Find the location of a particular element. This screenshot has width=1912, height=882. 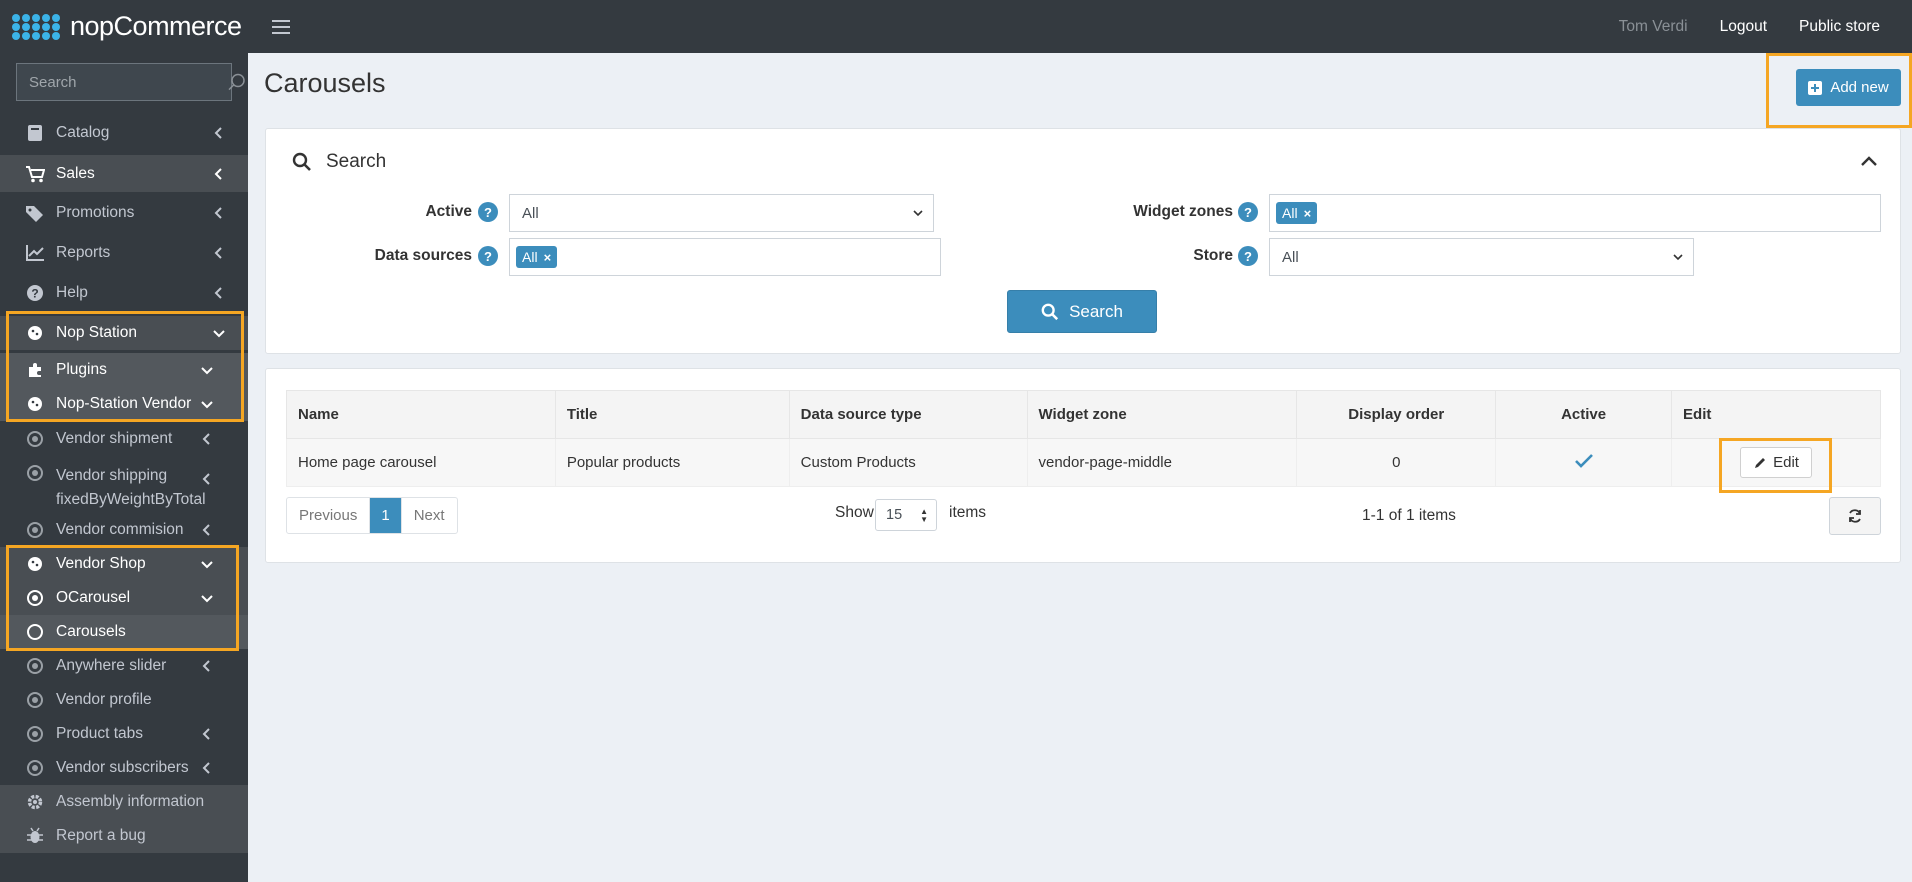

store-select: All is located at coordinates (1481, 257).